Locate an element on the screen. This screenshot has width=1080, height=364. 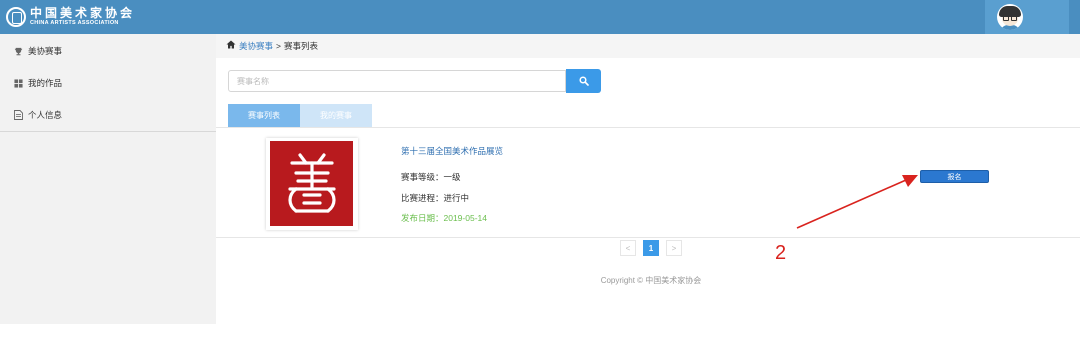
home-icon is located at coordinates (231, 46).